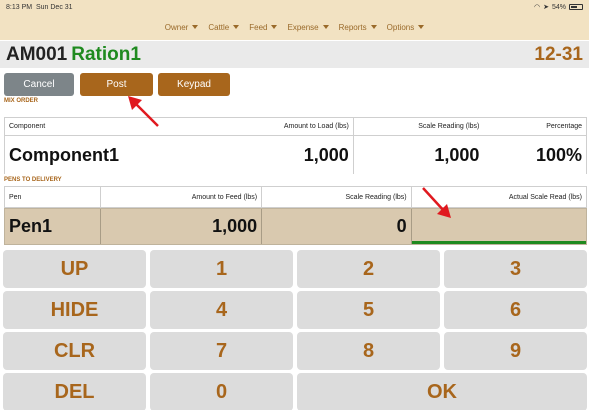 This screenshot has width=589, height=410. Describe the element at coordinates (546, 7) in the screenshot. I see `location-icon: ➤` at that location.